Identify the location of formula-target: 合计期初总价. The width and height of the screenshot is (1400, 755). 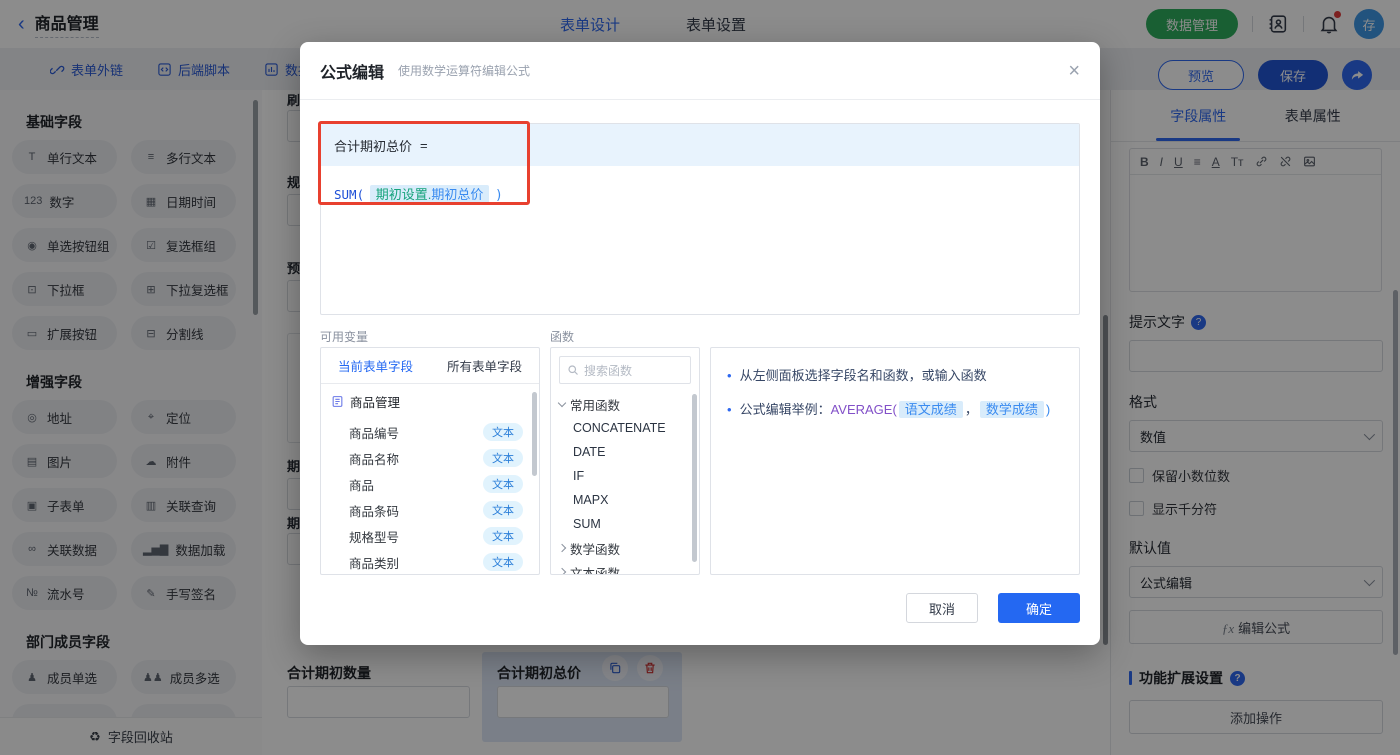
(373, 146).